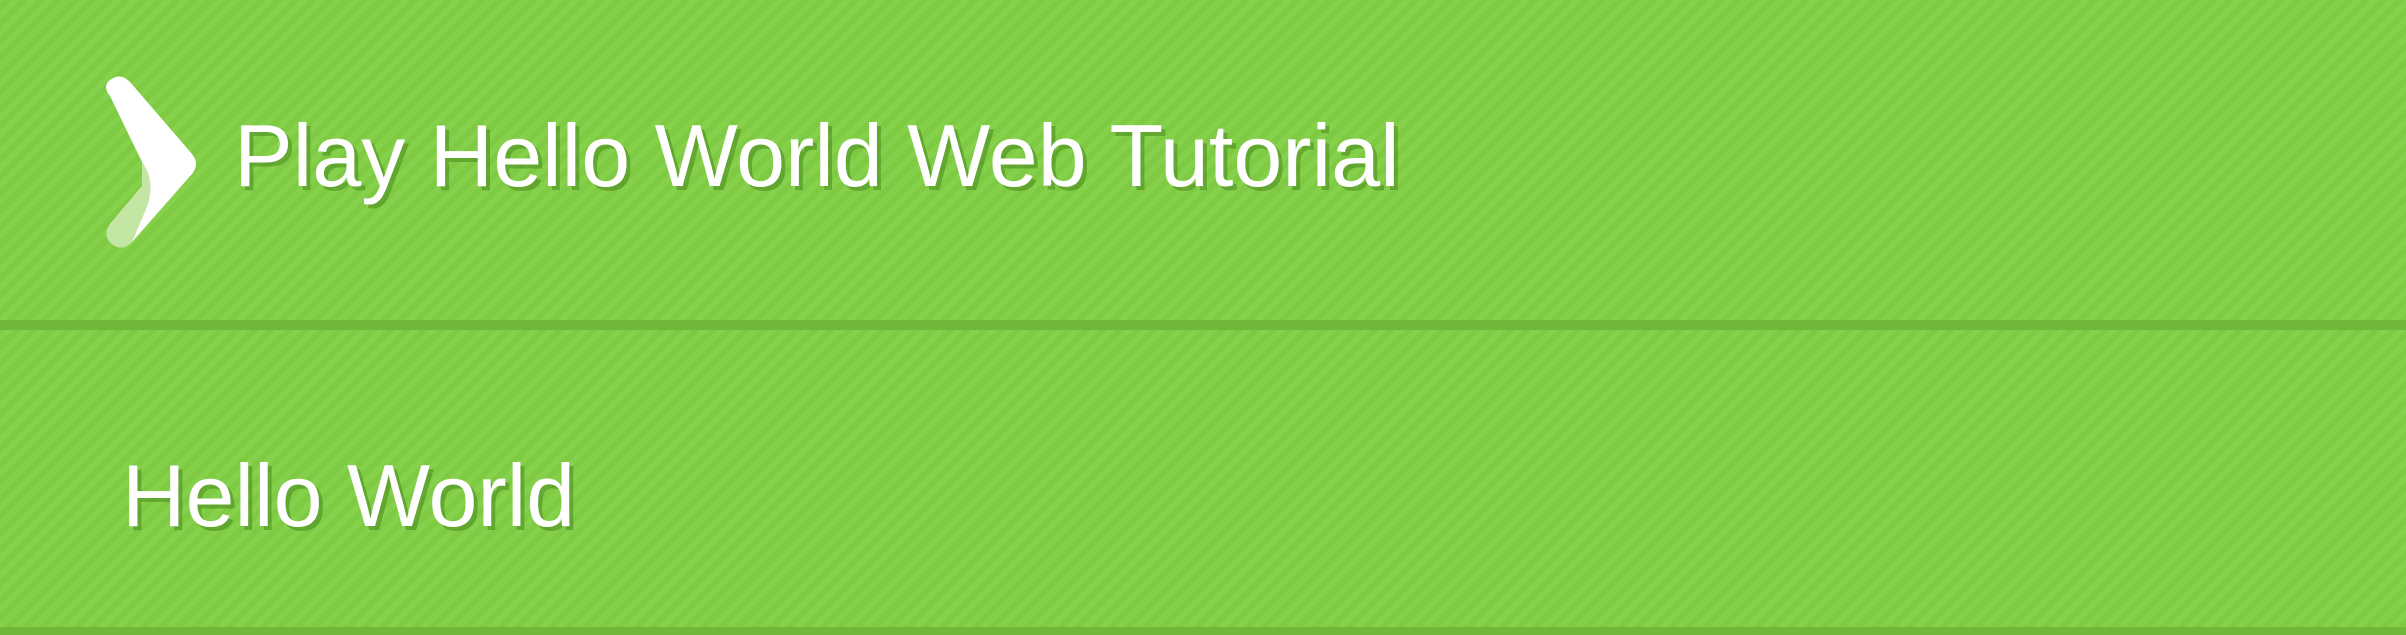 The height and width of the screenshot is (635, 2406). I want to click on bottom-divider, so click(1203, 631).